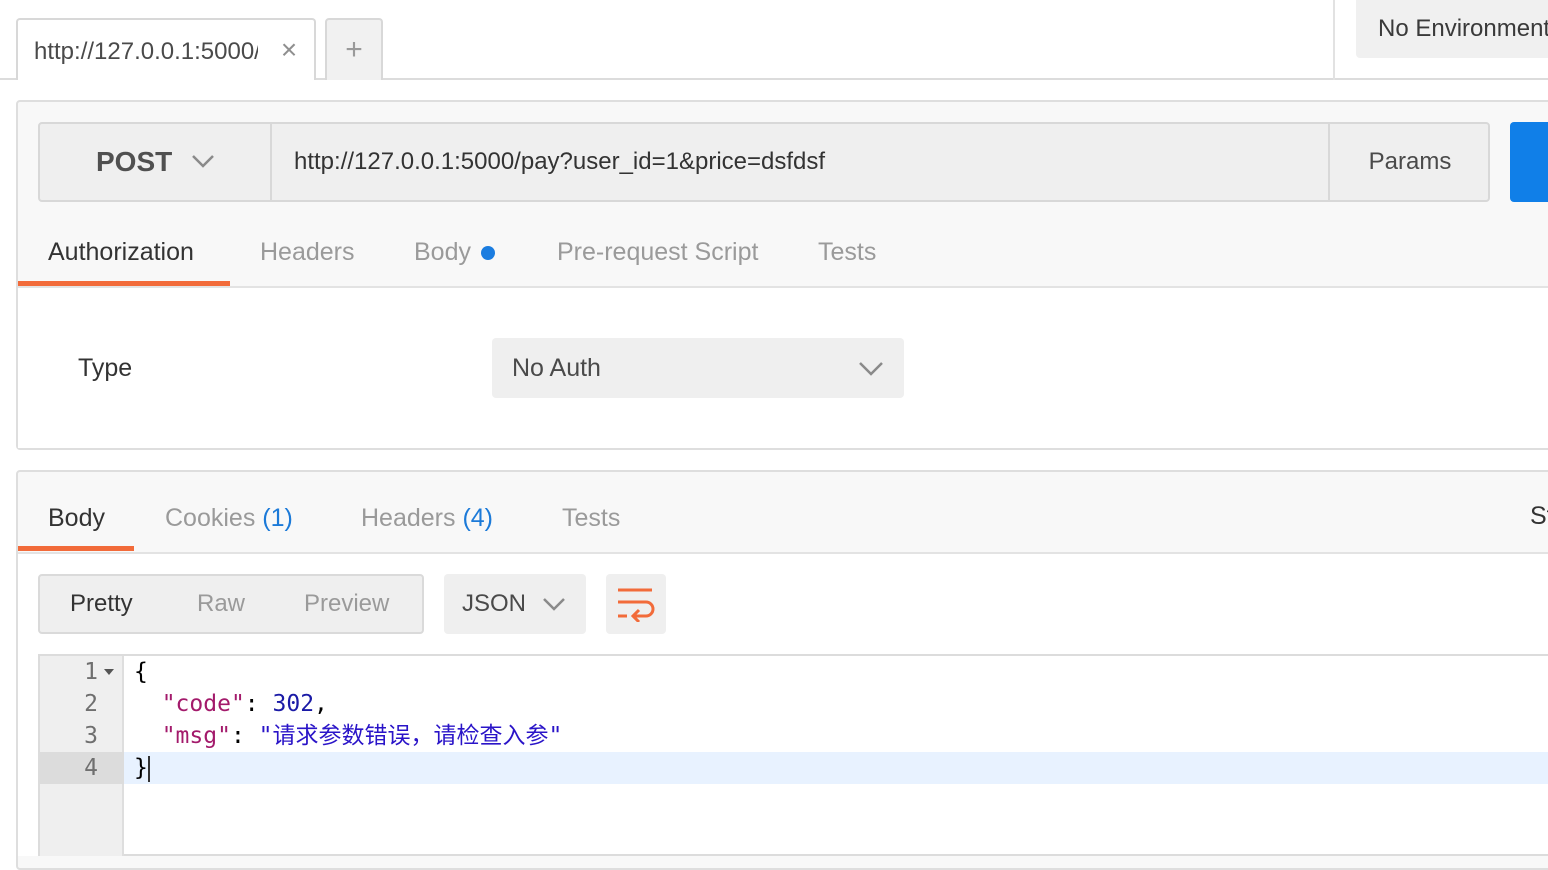 The width and height of the screenshot is (1548, 870). I want to click on url-input, so click(800, 162).